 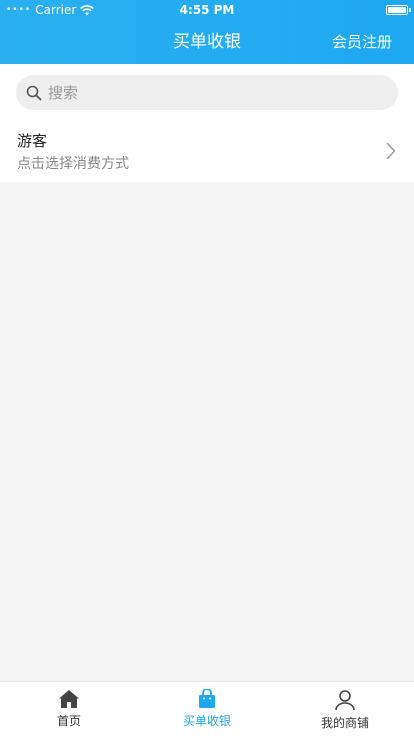 I want to click on status-bar: •••• Carrier 4:55 PM, so click(x=207, y=10).